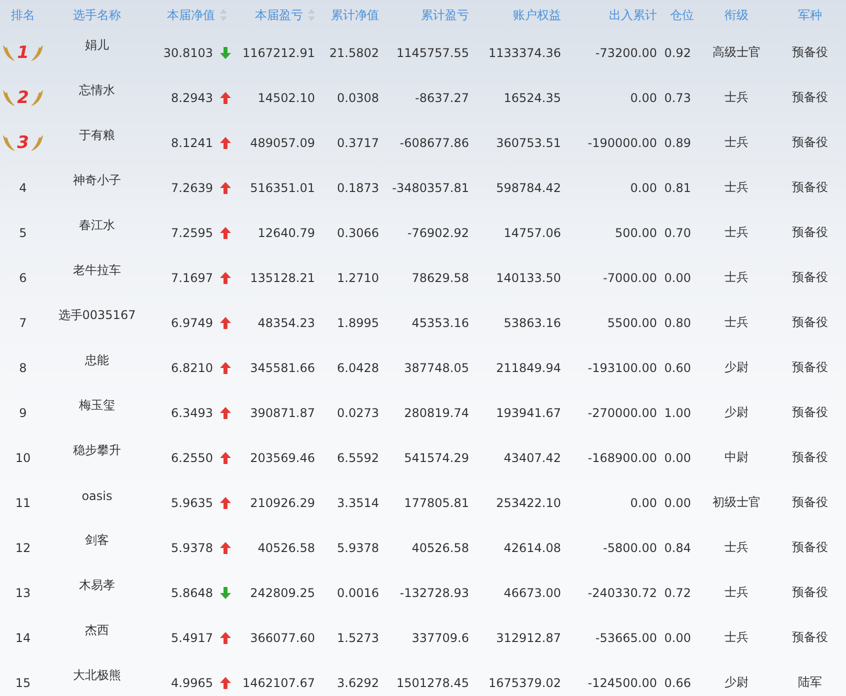  I want to click on cum-pnl-cell: -132728.93, so click(434, 593).